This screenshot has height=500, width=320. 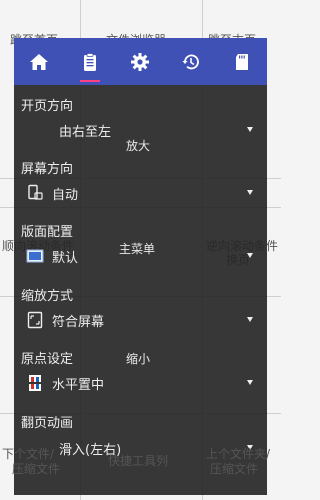 What do you see at coordinates (35, 256) in the screenshot?
I see `layout-default-icon` at bounding box center [35, 256].